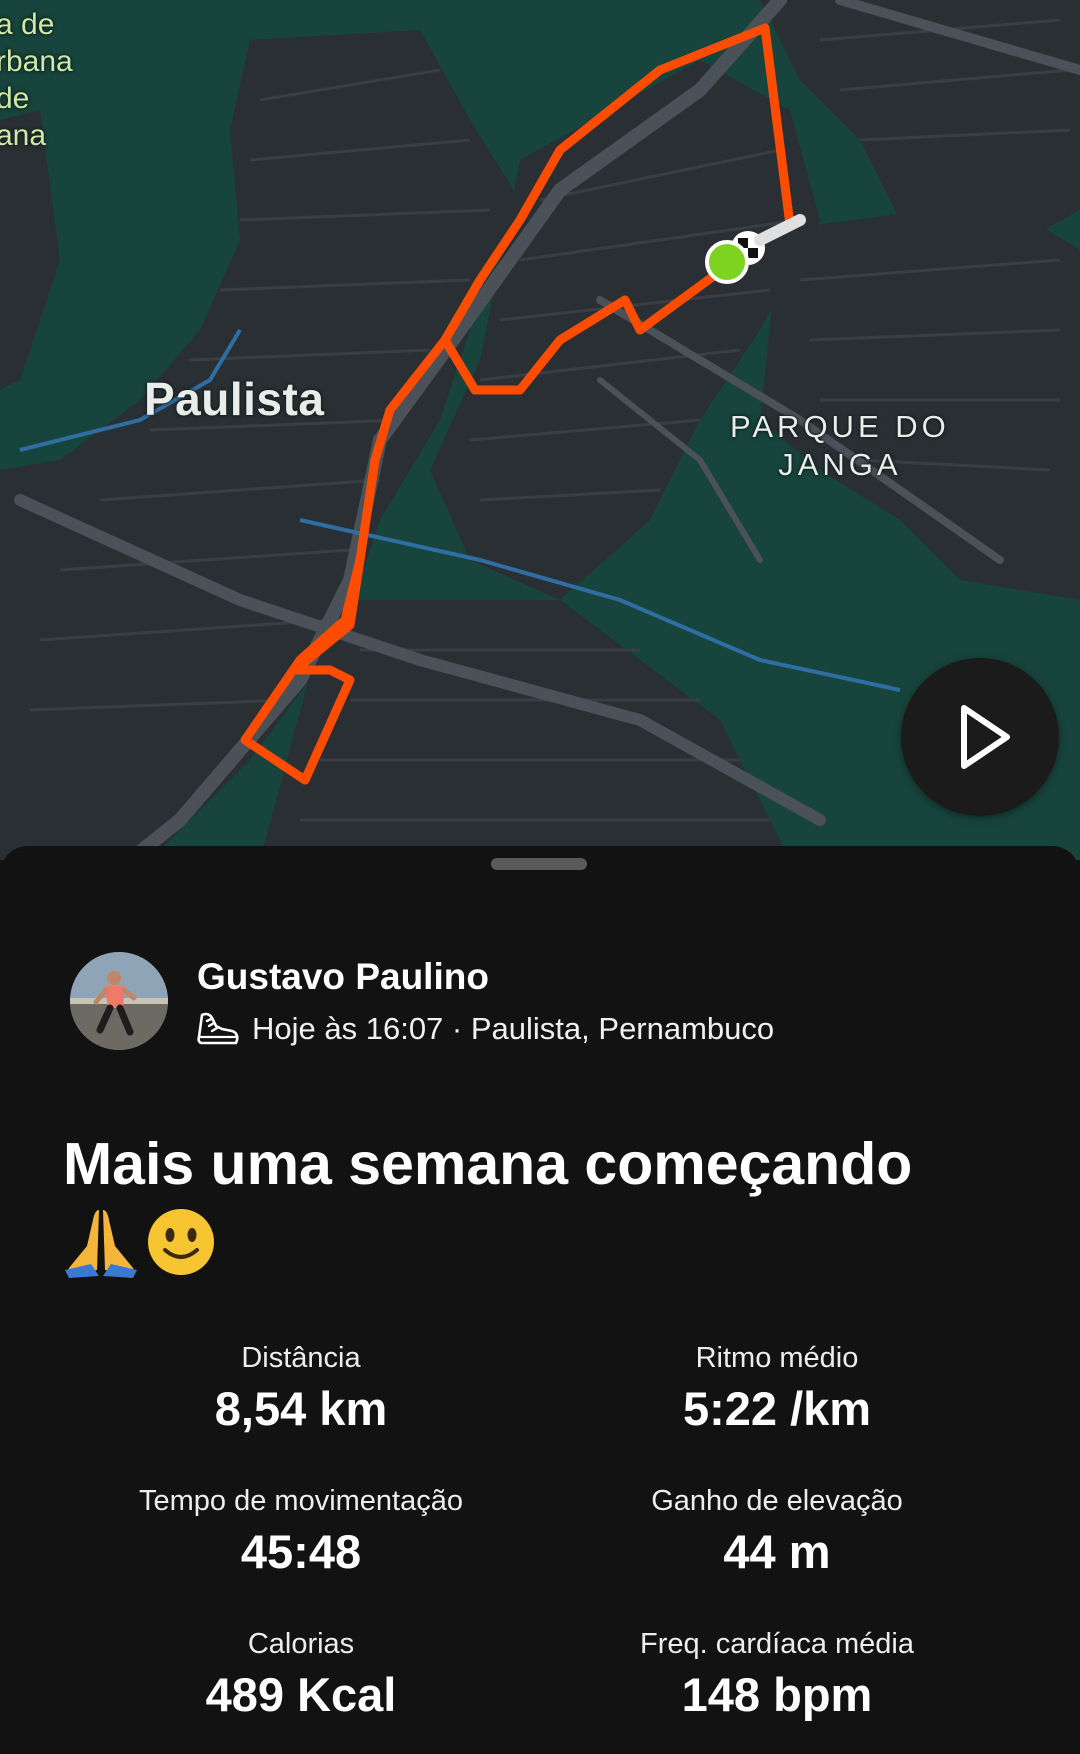 The image size is (1080, 1754). Describe the element at coordinates (488, 1164) in the screenshot. I see `activity-title: Mais uma semana começando` at that location.